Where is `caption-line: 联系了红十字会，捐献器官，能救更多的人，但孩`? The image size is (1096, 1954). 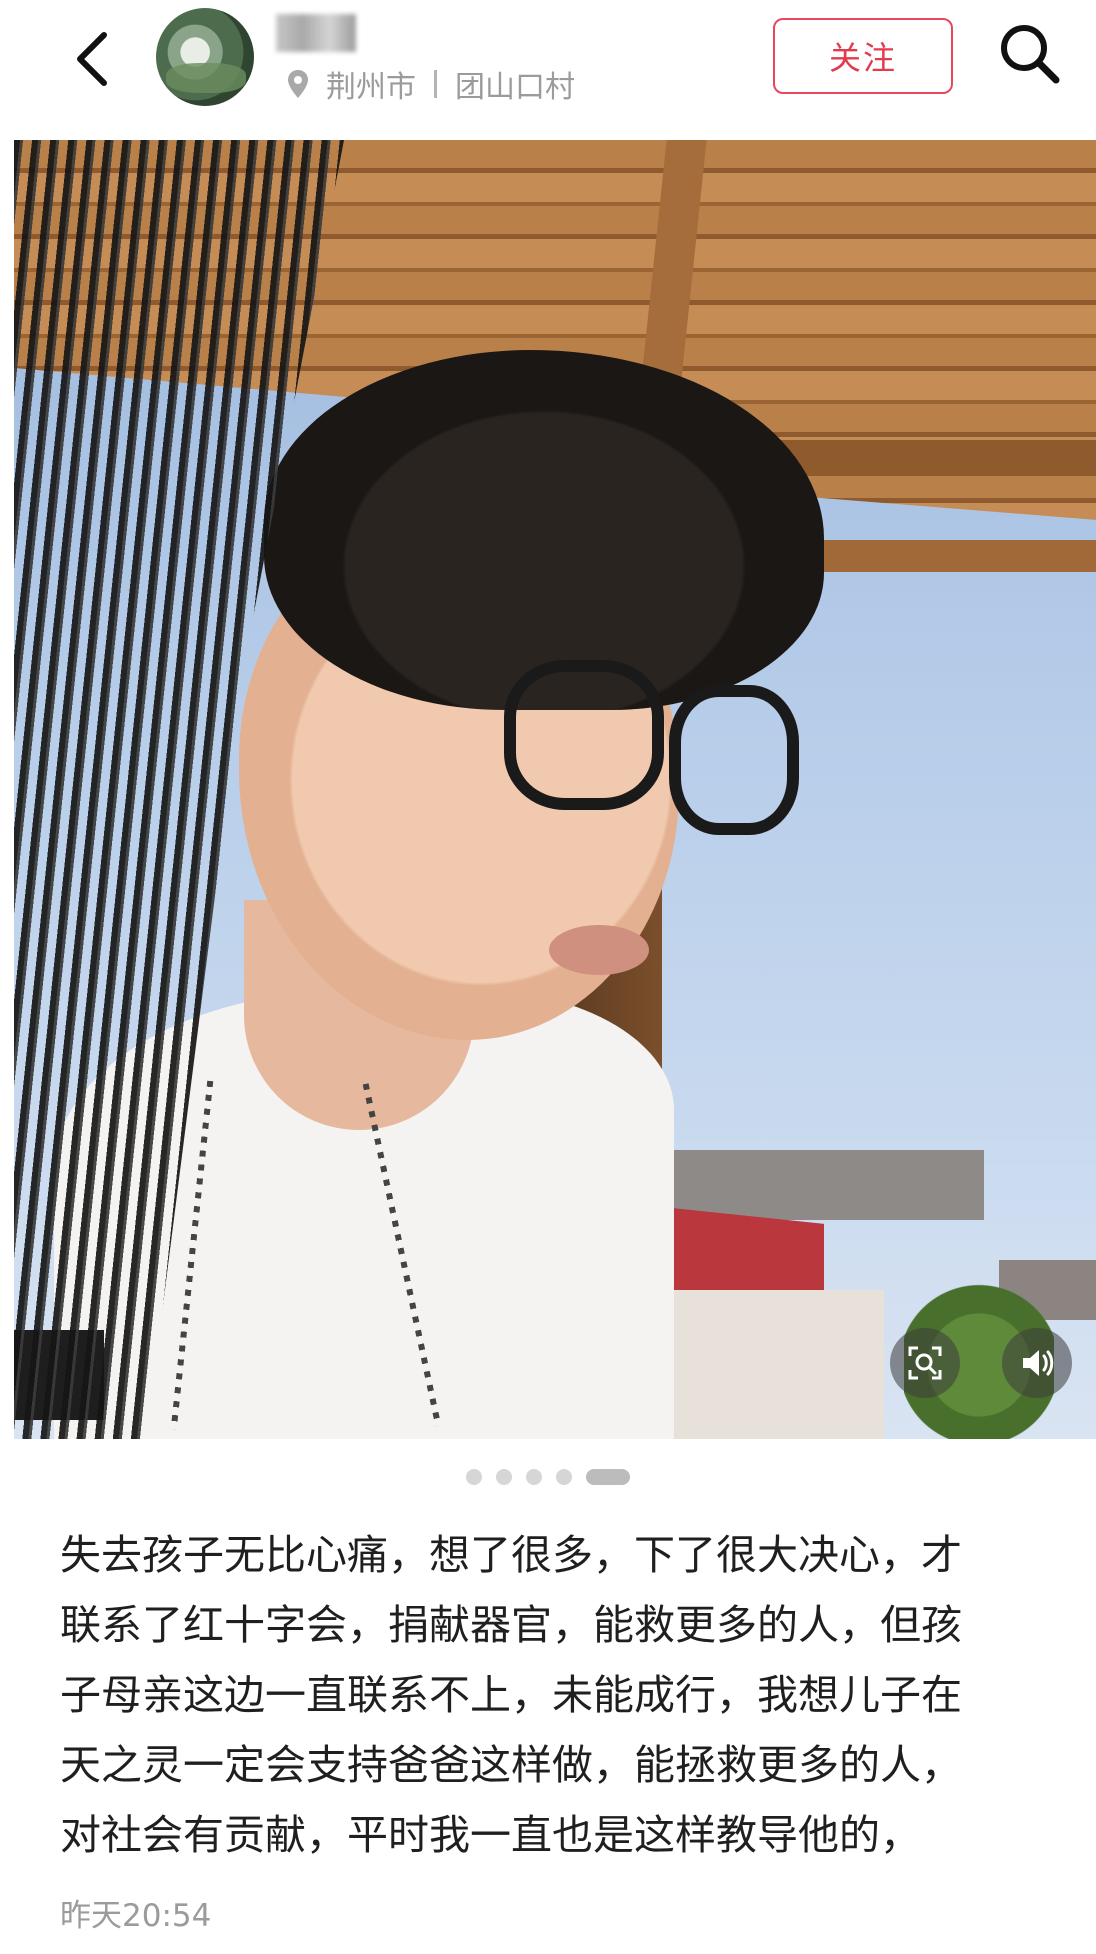 caption-line: 联系了红十字会，捐献器官，能救更多的人，但孩 is located at coordinates (511, 1625).